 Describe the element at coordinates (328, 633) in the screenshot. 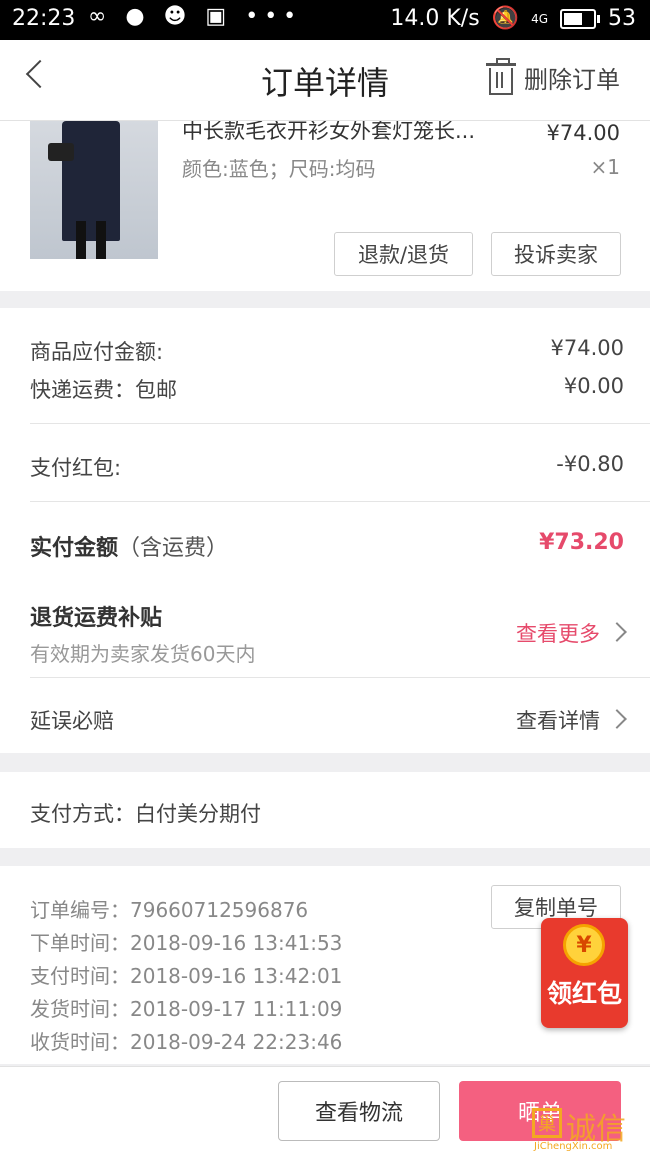

I see `return-subsidy-row: 退货运费补贴 有效期为卖家发货60天内 查看更多` at that location.